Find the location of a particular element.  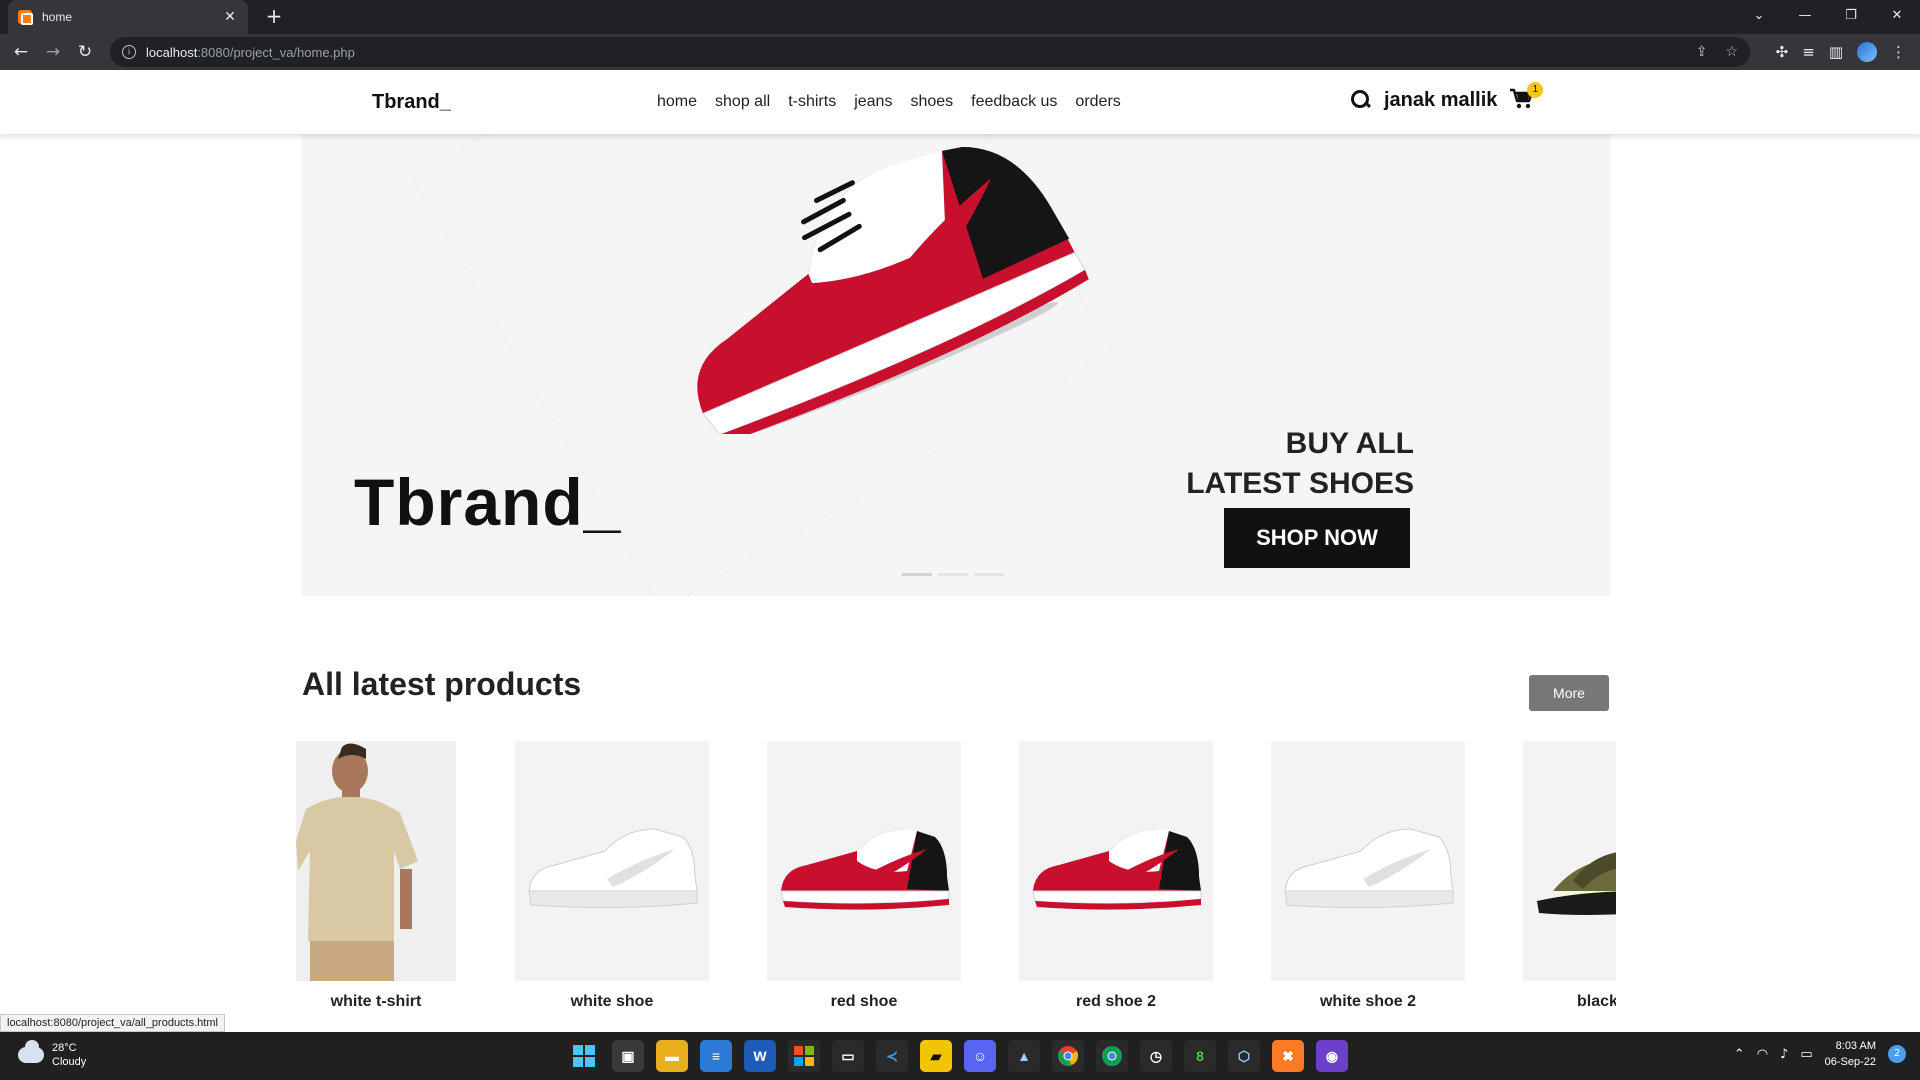

product-image-tshirt is located at coordinates (376, 861).